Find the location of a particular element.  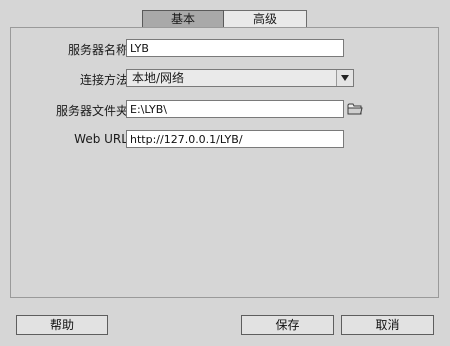

folder-icon is located at coordinates (355, 109).